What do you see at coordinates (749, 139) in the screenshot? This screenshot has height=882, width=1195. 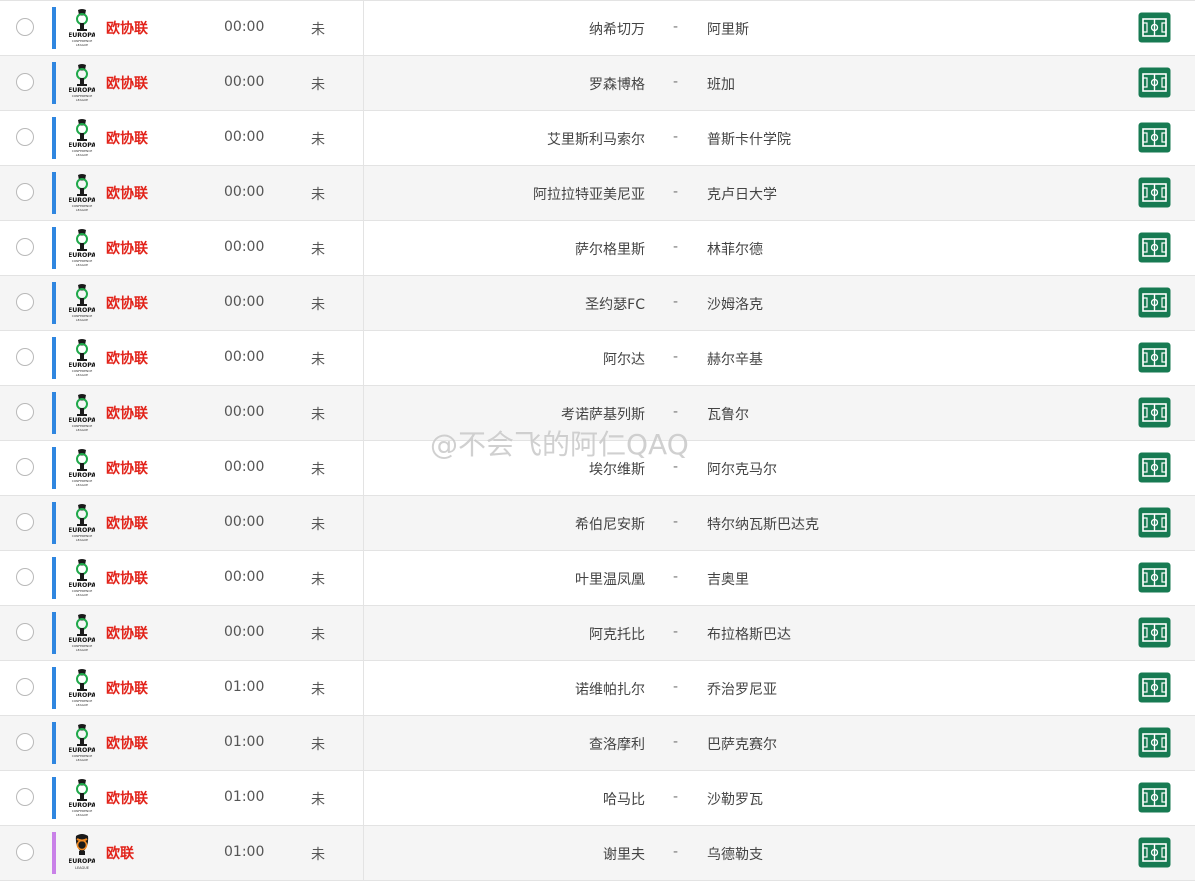 I see `away-team: 普斯卡什学院` at bounding box center [749, 139].